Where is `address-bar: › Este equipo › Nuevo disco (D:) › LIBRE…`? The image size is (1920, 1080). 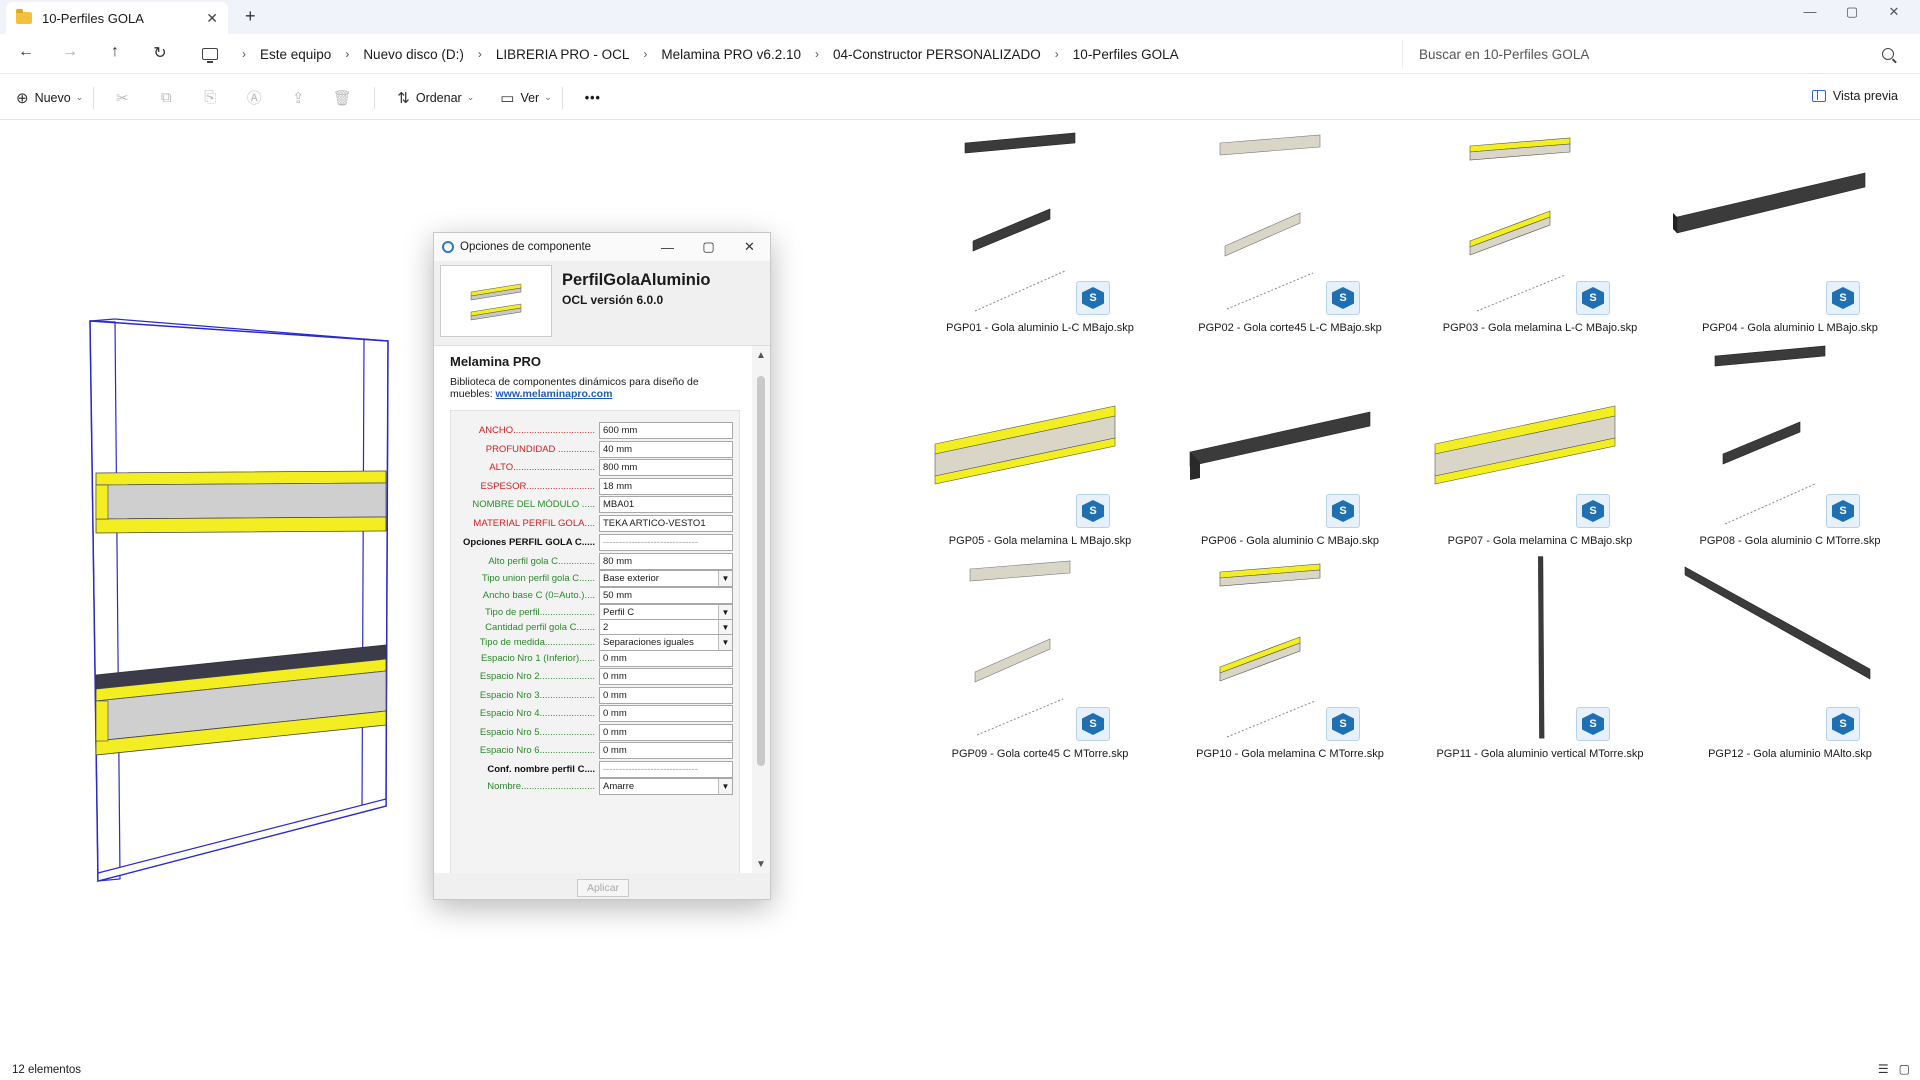
address-bar: › Este equipo › Nuevo disco (D:) › LIBRE… is located at coordinates (794, 54).